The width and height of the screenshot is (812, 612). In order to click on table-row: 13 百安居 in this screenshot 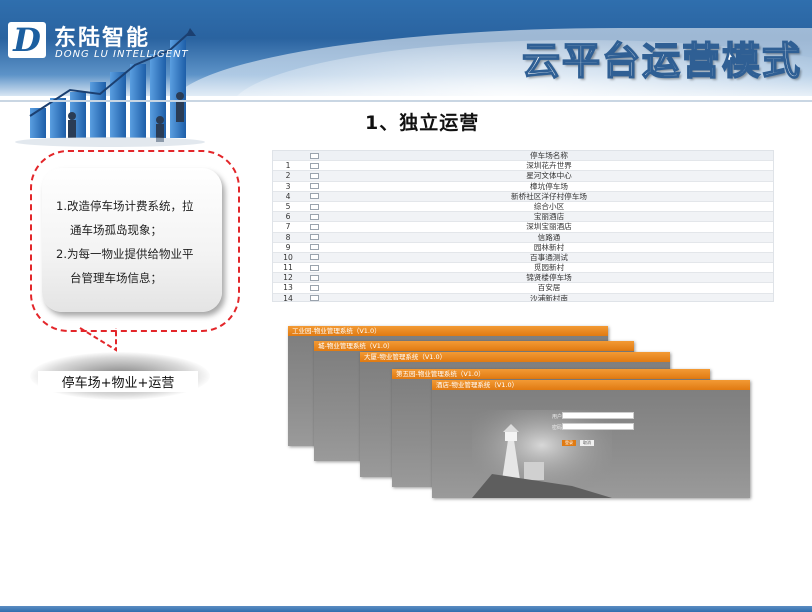, I will do `click(523, 288)`.